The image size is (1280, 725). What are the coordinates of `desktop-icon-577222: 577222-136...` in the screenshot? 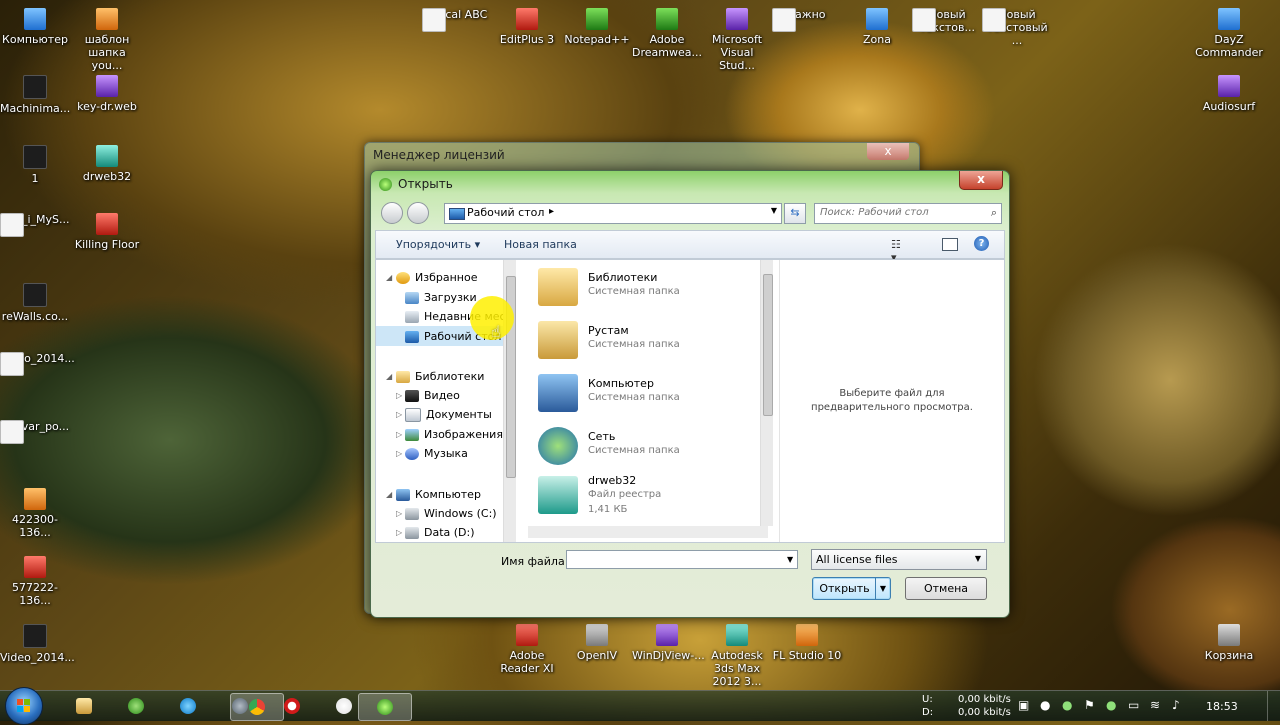 It's located at (35, 581).